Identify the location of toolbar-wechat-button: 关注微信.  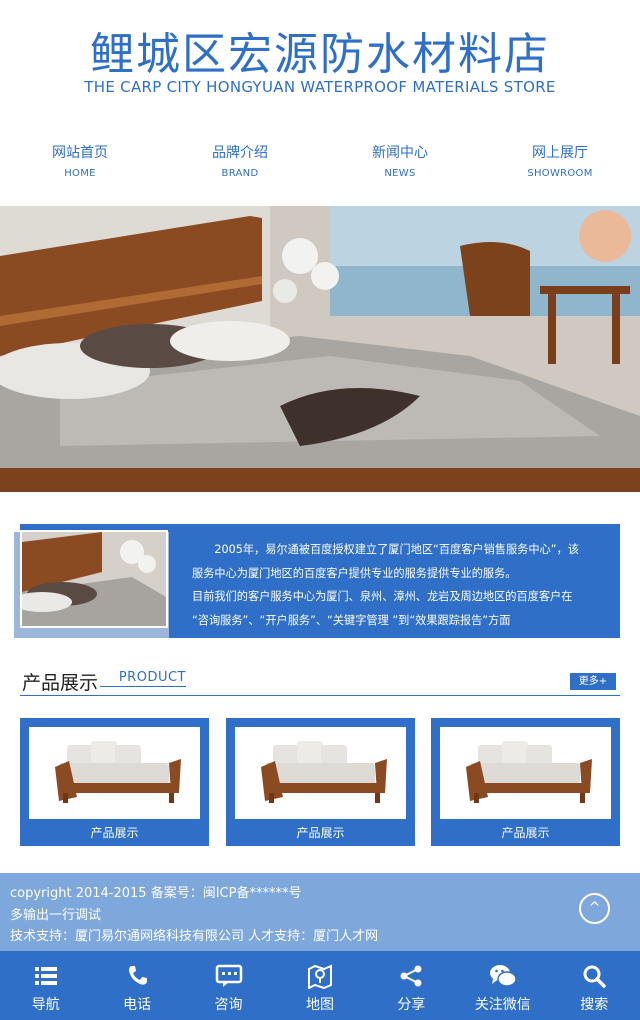
(502, 985).